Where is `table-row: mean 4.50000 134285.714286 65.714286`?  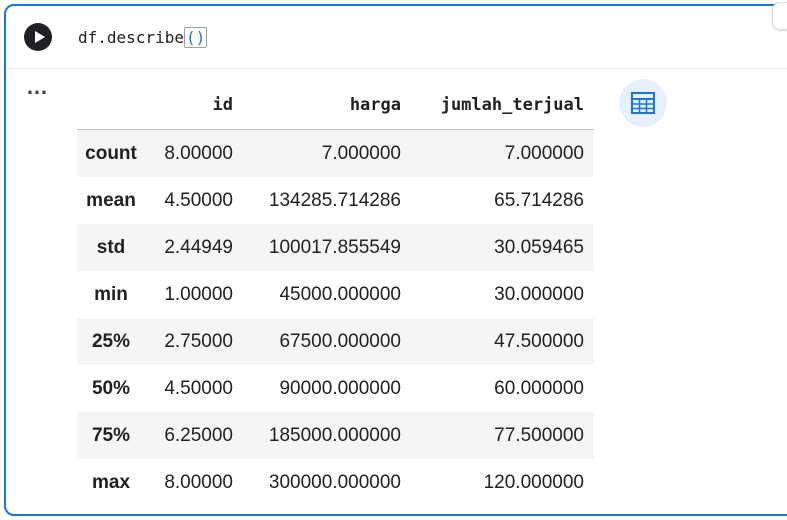 table-row: mean 4.50000 134285.714286 65.714286 is located at coordinates (335, 200).